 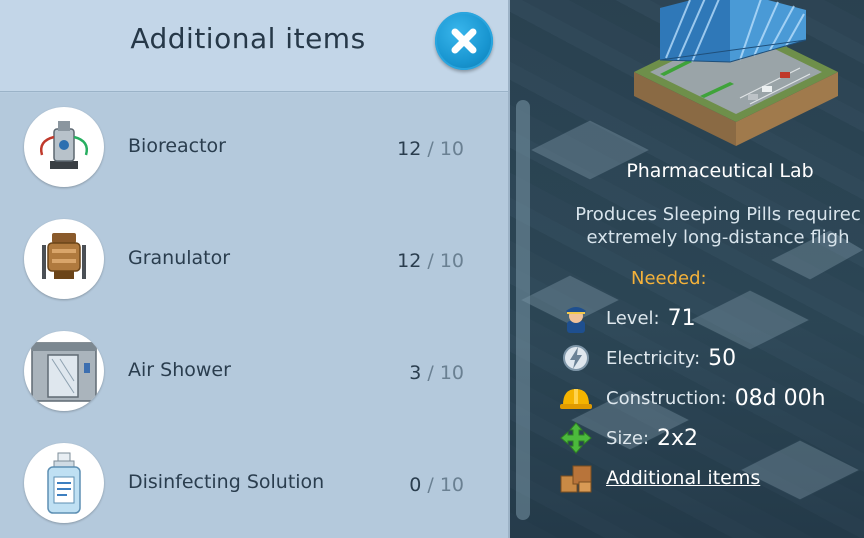 I want to click on disinfectant-bottle-icon, so click(x=64, y=483).